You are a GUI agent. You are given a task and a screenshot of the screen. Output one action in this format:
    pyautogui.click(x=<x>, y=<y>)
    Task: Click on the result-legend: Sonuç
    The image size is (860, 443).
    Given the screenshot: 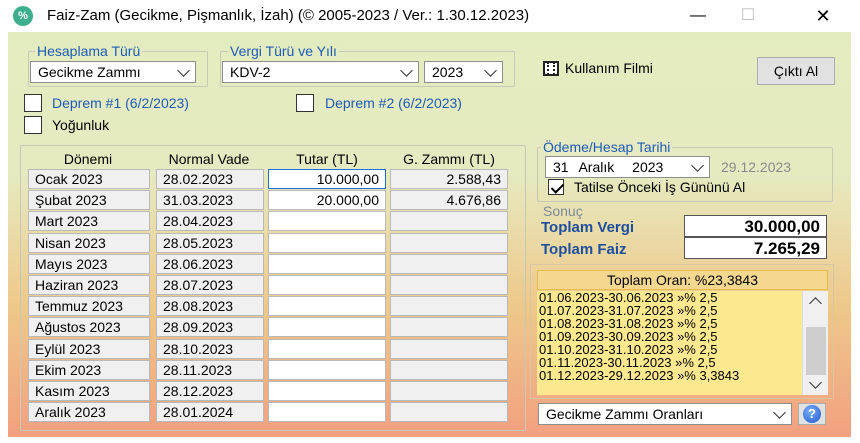 What is the action you would take?
    pyautogui.click(x=563, y=211)
    